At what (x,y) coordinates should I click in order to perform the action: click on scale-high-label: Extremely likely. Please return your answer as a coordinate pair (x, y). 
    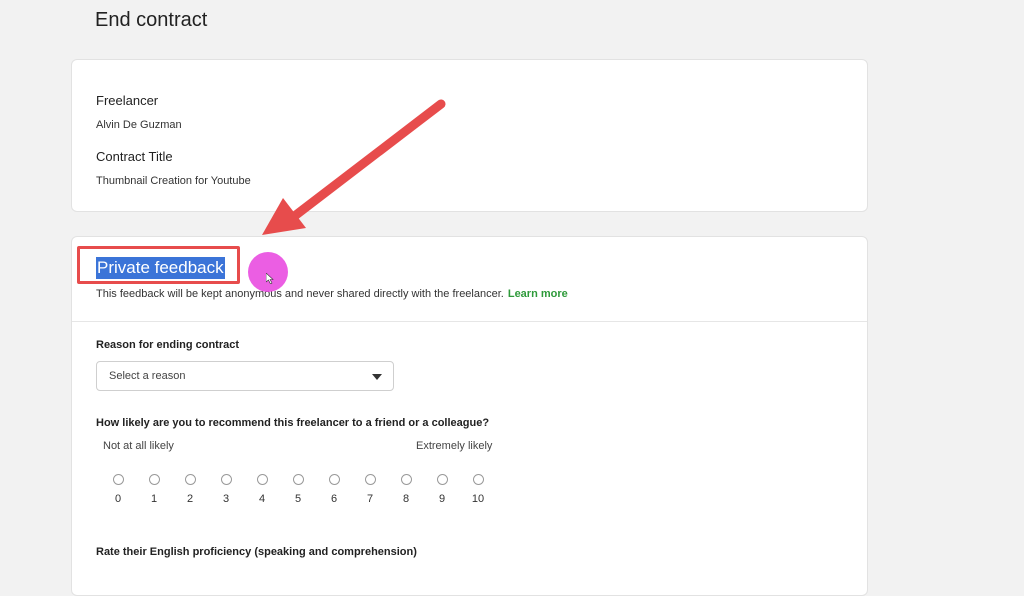
    Looking at the image, I should click on (454, 446).